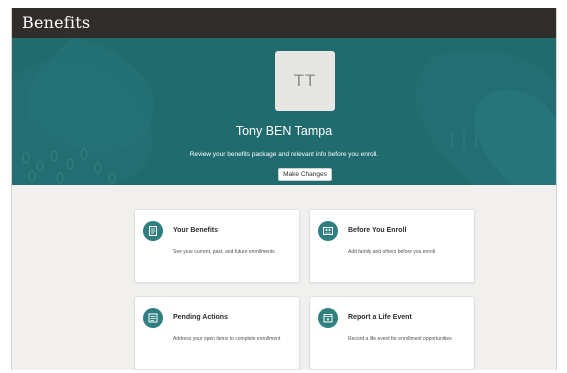 This screenshot has width=567, height=373. What do you see at coordinates (377, 230) in the screenshot?
I see `card-title: Before You Enroll` at bounding box center [377, 230].